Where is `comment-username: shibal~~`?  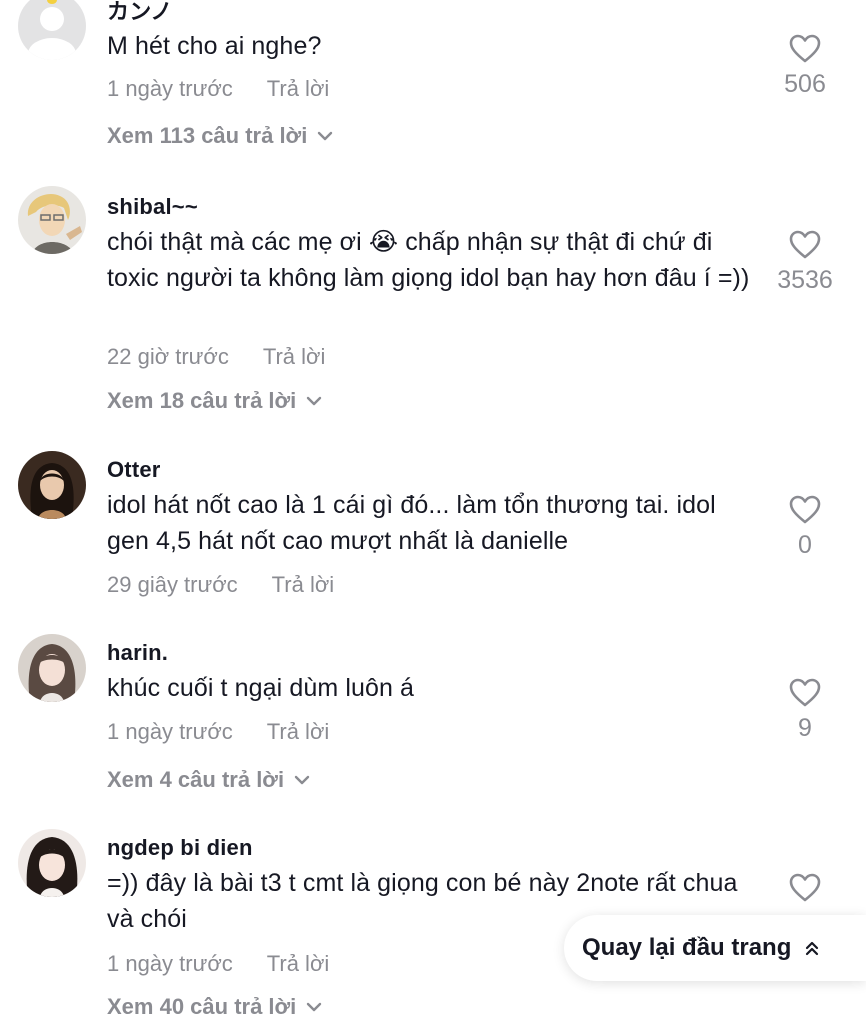 comment-username: shibal~~ is located at coordinates (152, 207).